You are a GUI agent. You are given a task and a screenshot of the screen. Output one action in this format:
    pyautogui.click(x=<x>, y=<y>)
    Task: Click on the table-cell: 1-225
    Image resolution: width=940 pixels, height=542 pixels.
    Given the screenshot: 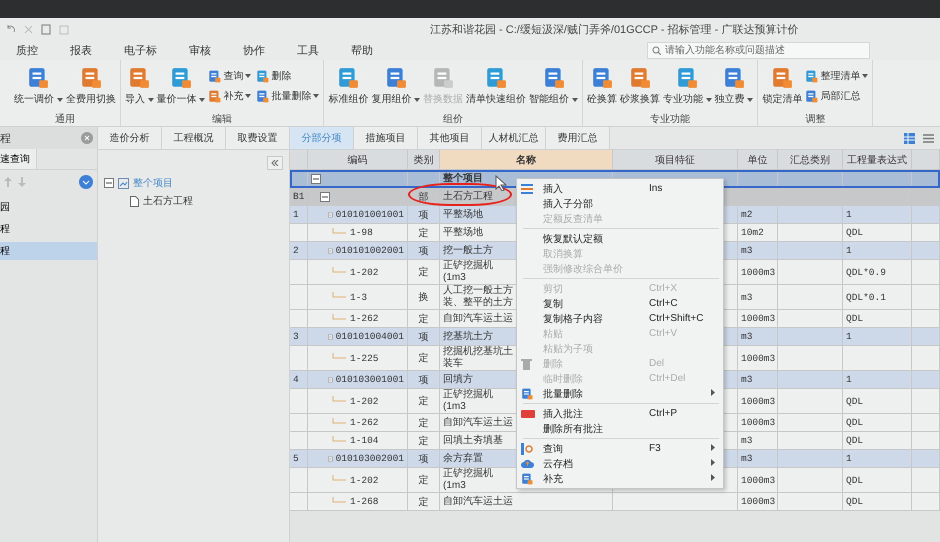 What is the action you would take?
    pyautogui.click(x=364, y=358)
    